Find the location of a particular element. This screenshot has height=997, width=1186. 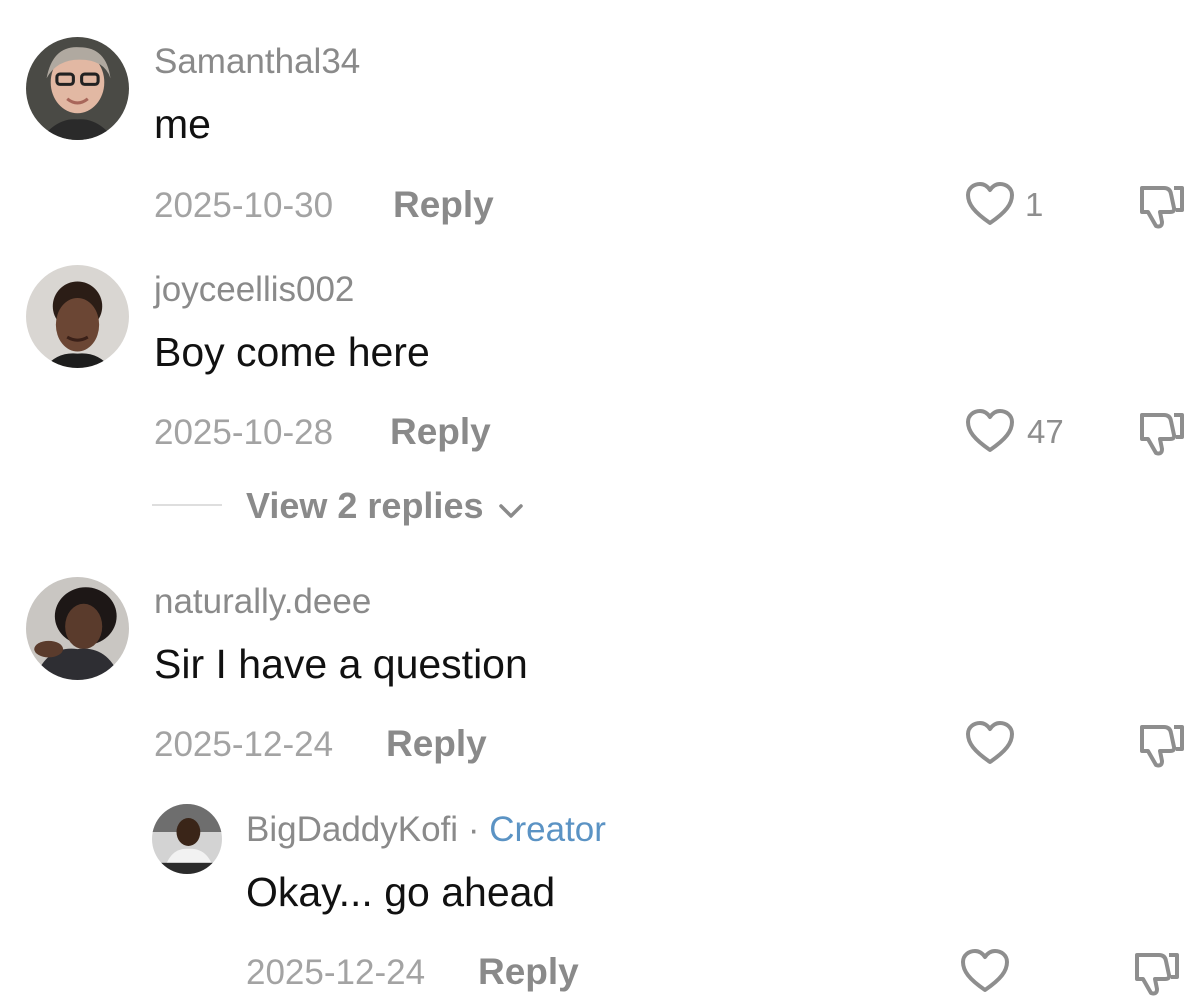

comment-date: 2025-10-30 is located at coordinates (244, 205).